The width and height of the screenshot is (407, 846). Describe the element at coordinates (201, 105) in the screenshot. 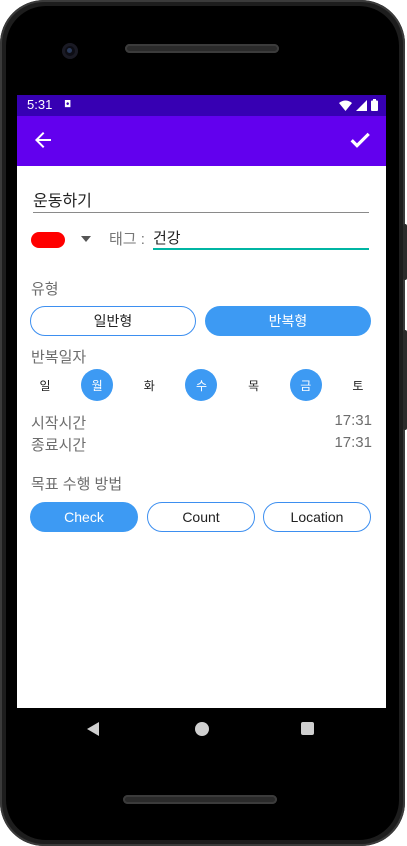

I see `status-bar: 5:31 ◘` at that location.